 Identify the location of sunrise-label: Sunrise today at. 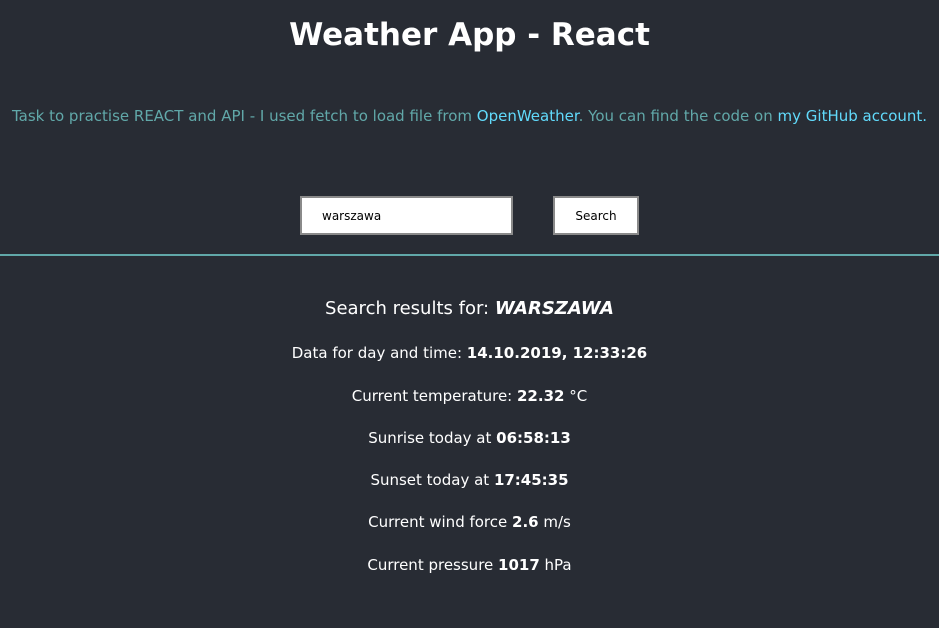
(432, 438).